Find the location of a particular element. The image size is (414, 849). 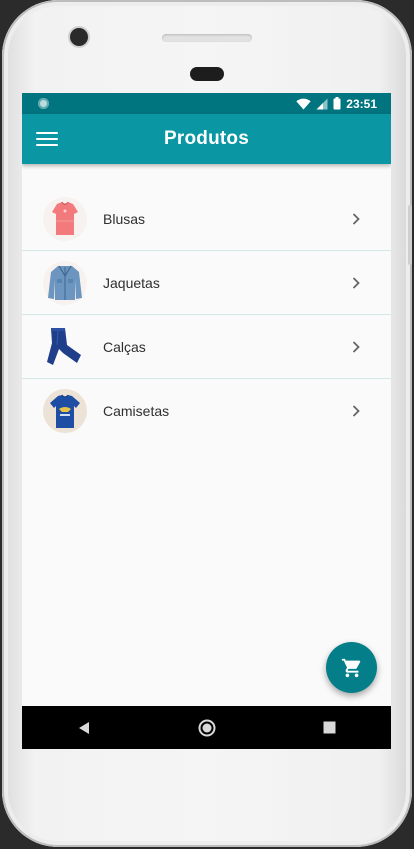

recents-icon is located at coordinates (330, 728).